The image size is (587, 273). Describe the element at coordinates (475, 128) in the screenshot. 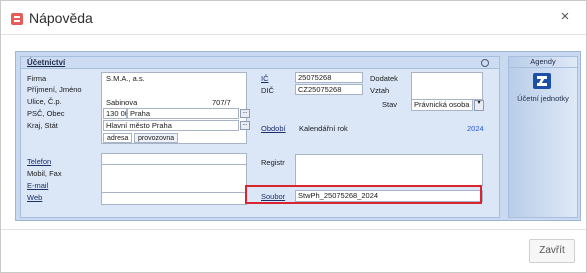

I see `obdobi-year: 2024` at that location.